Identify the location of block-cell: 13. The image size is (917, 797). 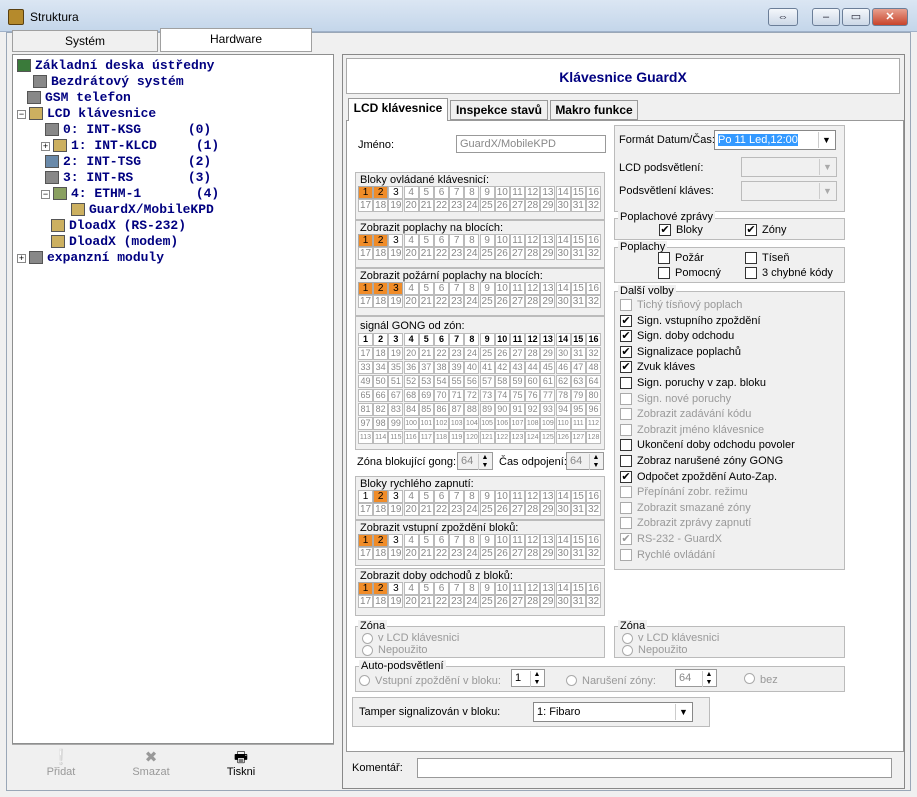
(548, 240).